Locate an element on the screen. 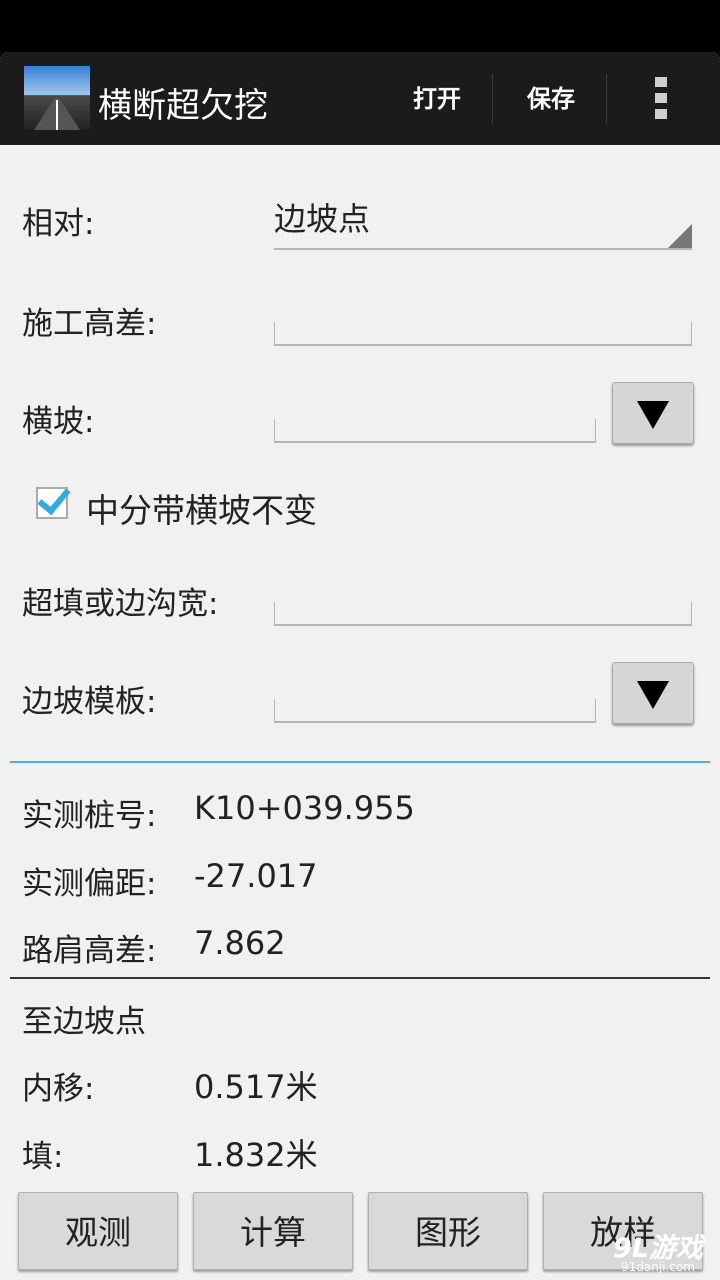 Image resolution: width=720 pixels, height=1280 pixels. median-checkbox is located at coordinates (53, 499).